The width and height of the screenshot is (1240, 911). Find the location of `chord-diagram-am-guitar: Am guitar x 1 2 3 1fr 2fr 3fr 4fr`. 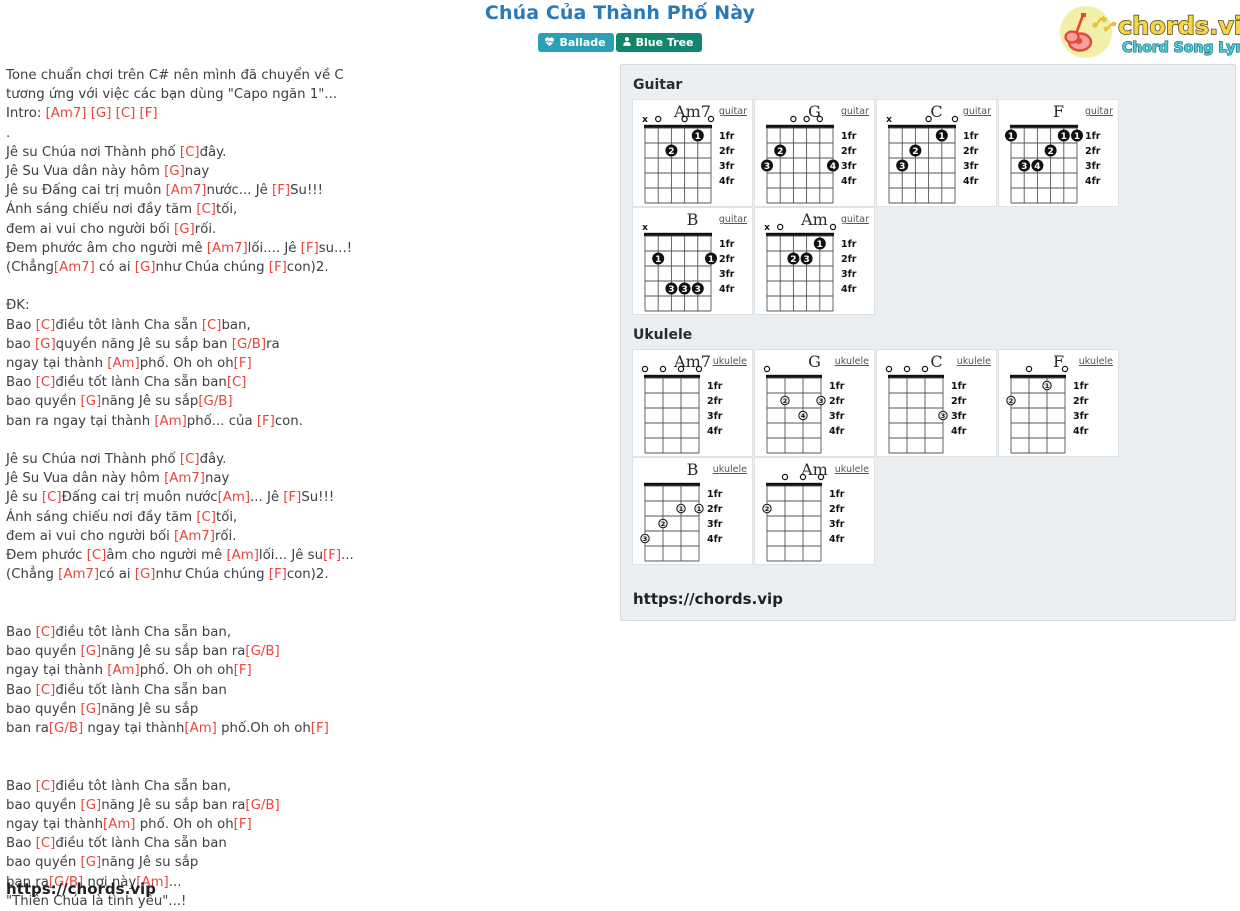

chord-diagram-am-guitar: Am guitar x 1 2 3 1fr 2fr 3fr 4fr is located at coordinates (814, 261).